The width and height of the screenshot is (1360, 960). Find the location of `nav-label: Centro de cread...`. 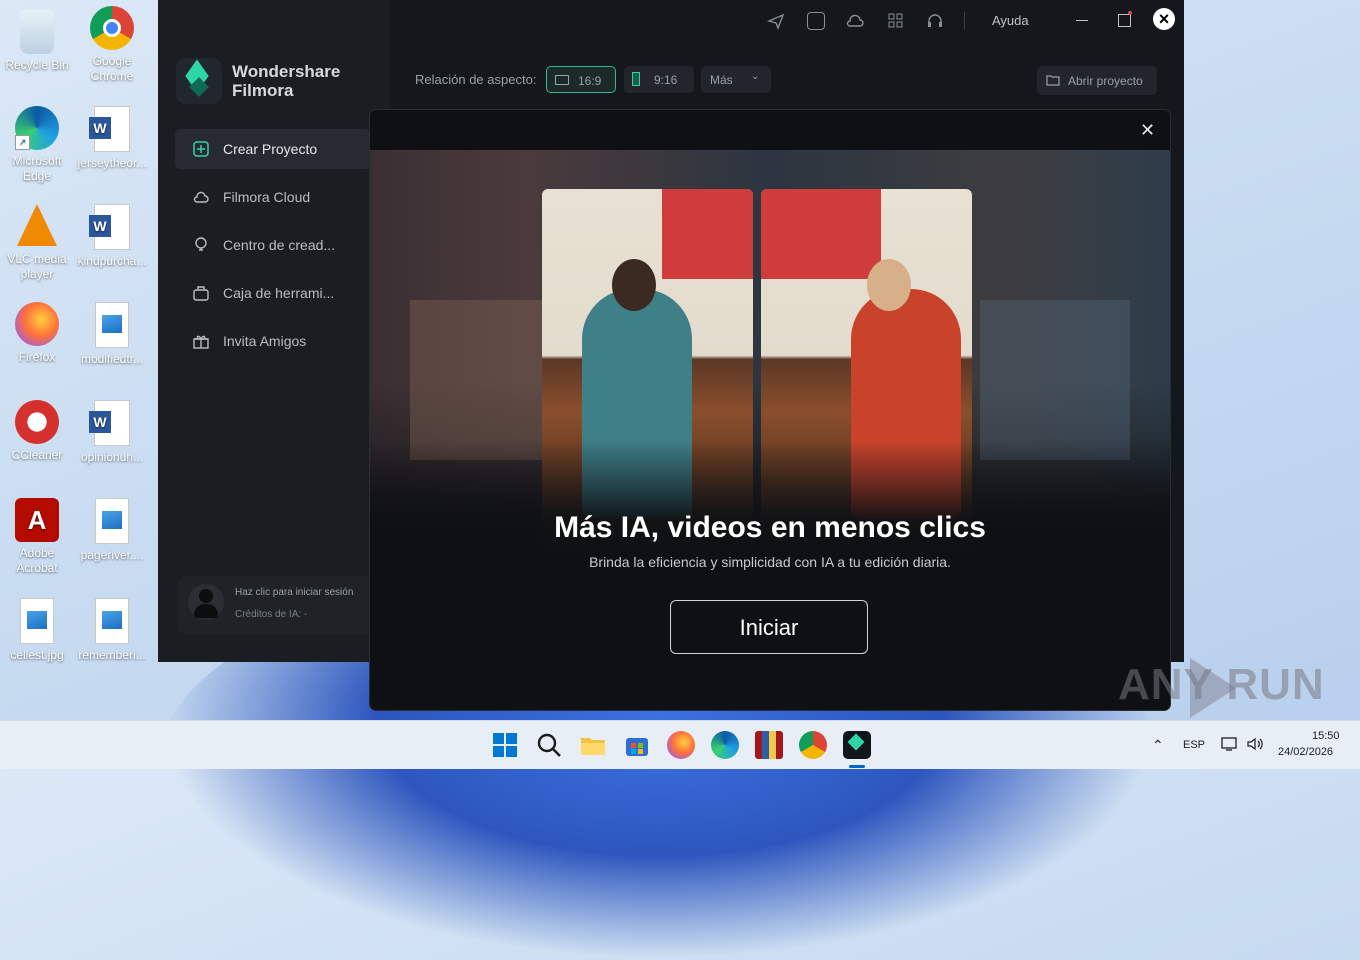

nav-label: Centro de cread... is located at coordinates (279, 245).